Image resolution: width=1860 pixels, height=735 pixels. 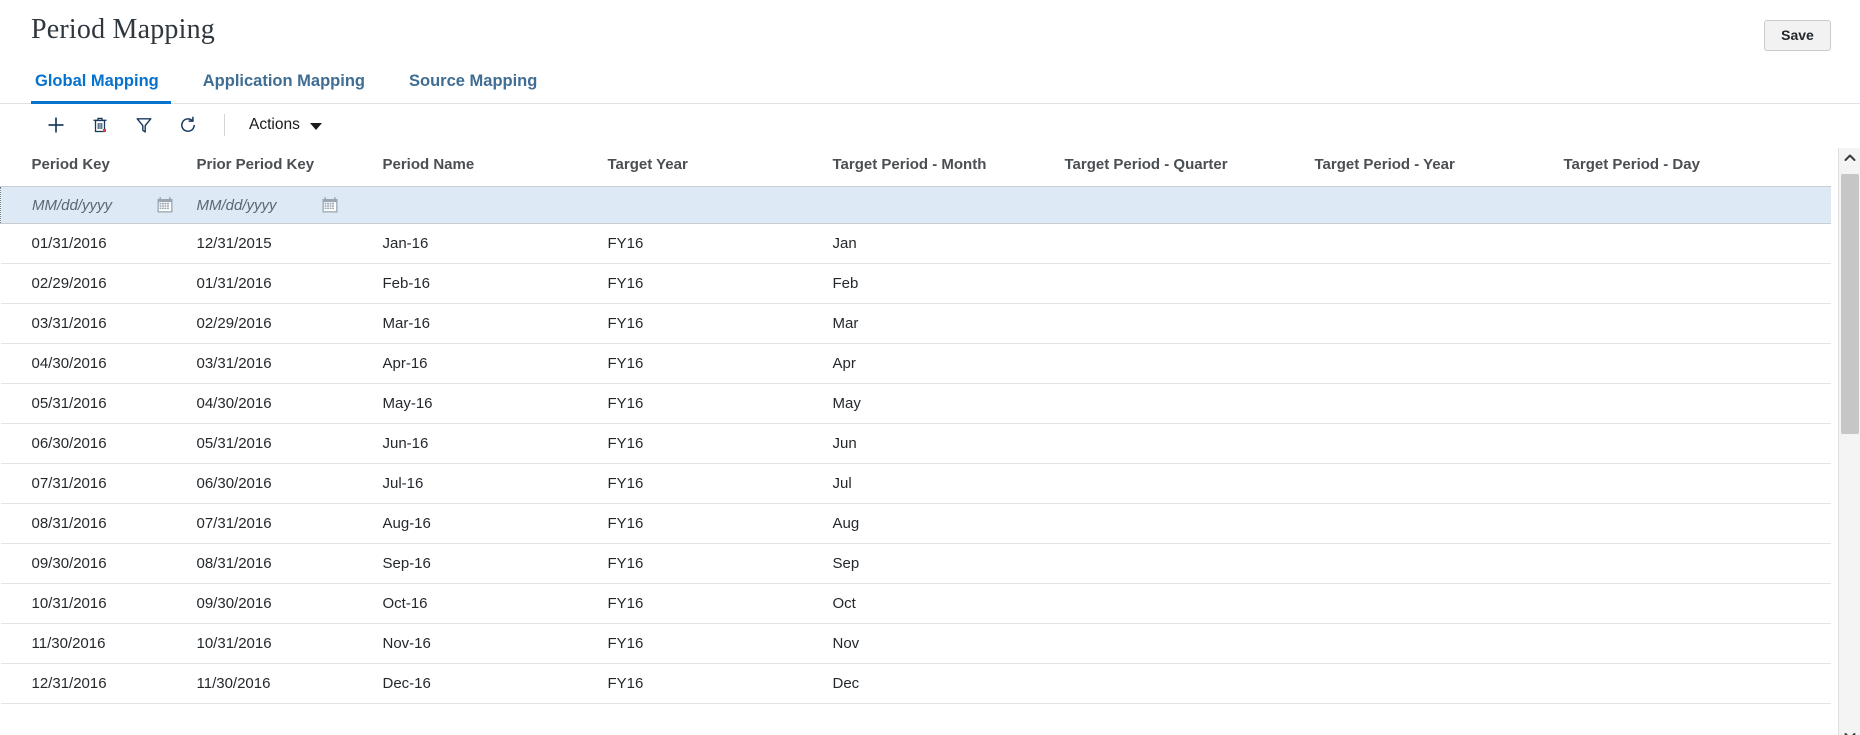 I want to click on cell-period-name: Nov-16, so click(x=495, y=643).